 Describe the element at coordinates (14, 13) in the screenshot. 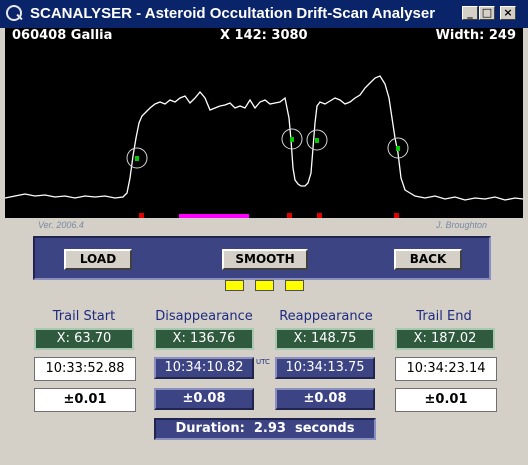

I see `app-icon` at that location.